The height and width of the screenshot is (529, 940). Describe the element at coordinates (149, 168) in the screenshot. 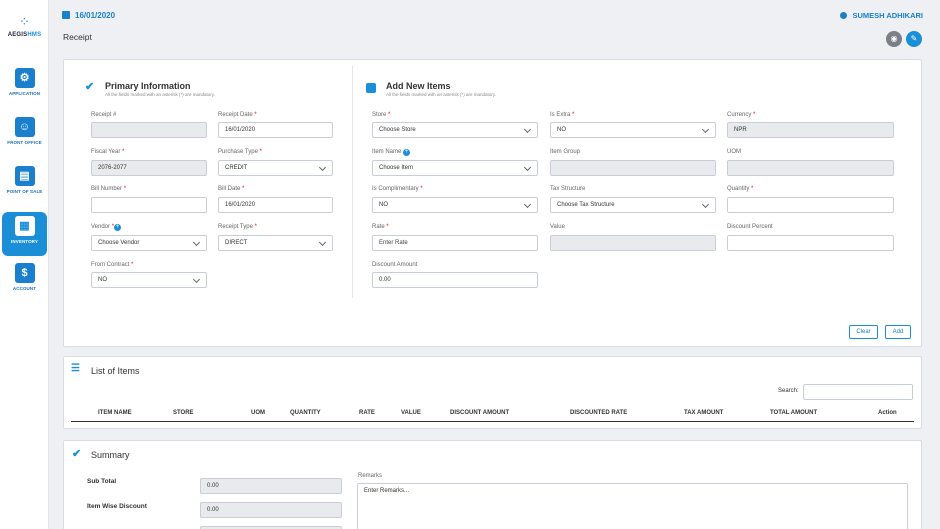

I see `fiscal-year-field: 2076-2077` at that location.